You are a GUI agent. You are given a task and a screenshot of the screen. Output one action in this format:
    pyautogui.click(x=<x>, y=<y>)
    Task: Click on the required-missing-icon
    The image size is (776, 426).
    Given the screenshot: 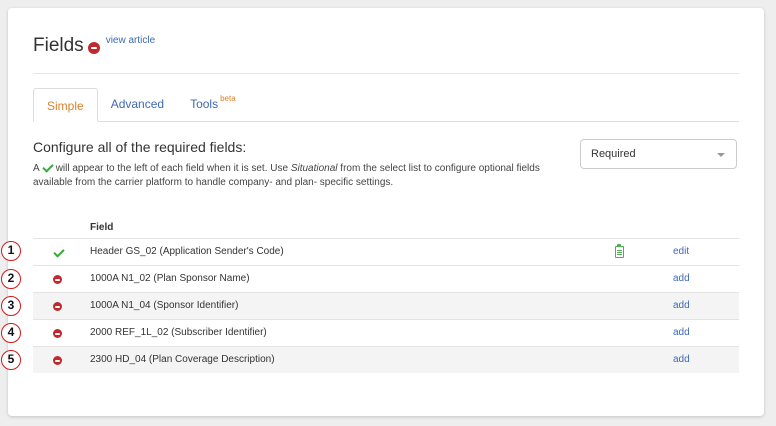 What is the action you would take?
    pyautogui.click(x=93, y=48)
    